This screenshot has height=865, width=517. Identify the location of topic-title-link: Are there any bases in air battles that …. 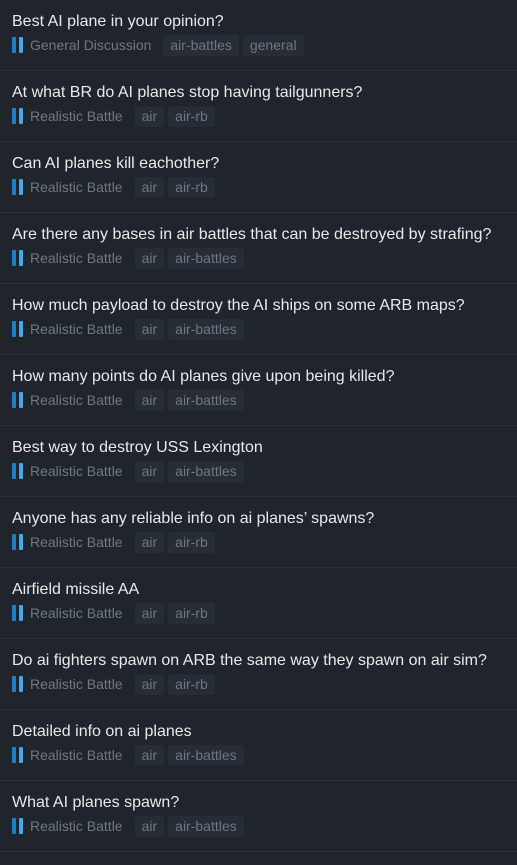
(258, 235).